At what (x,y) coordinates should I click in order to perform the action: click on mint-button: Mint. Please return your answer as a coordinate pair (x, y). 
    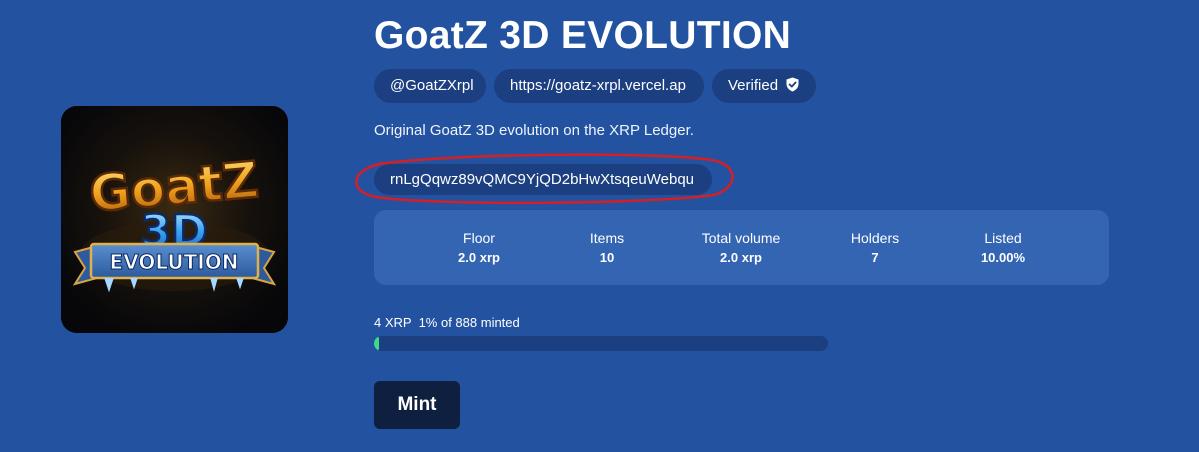
    Looking at the image, I should click on (417, 405).